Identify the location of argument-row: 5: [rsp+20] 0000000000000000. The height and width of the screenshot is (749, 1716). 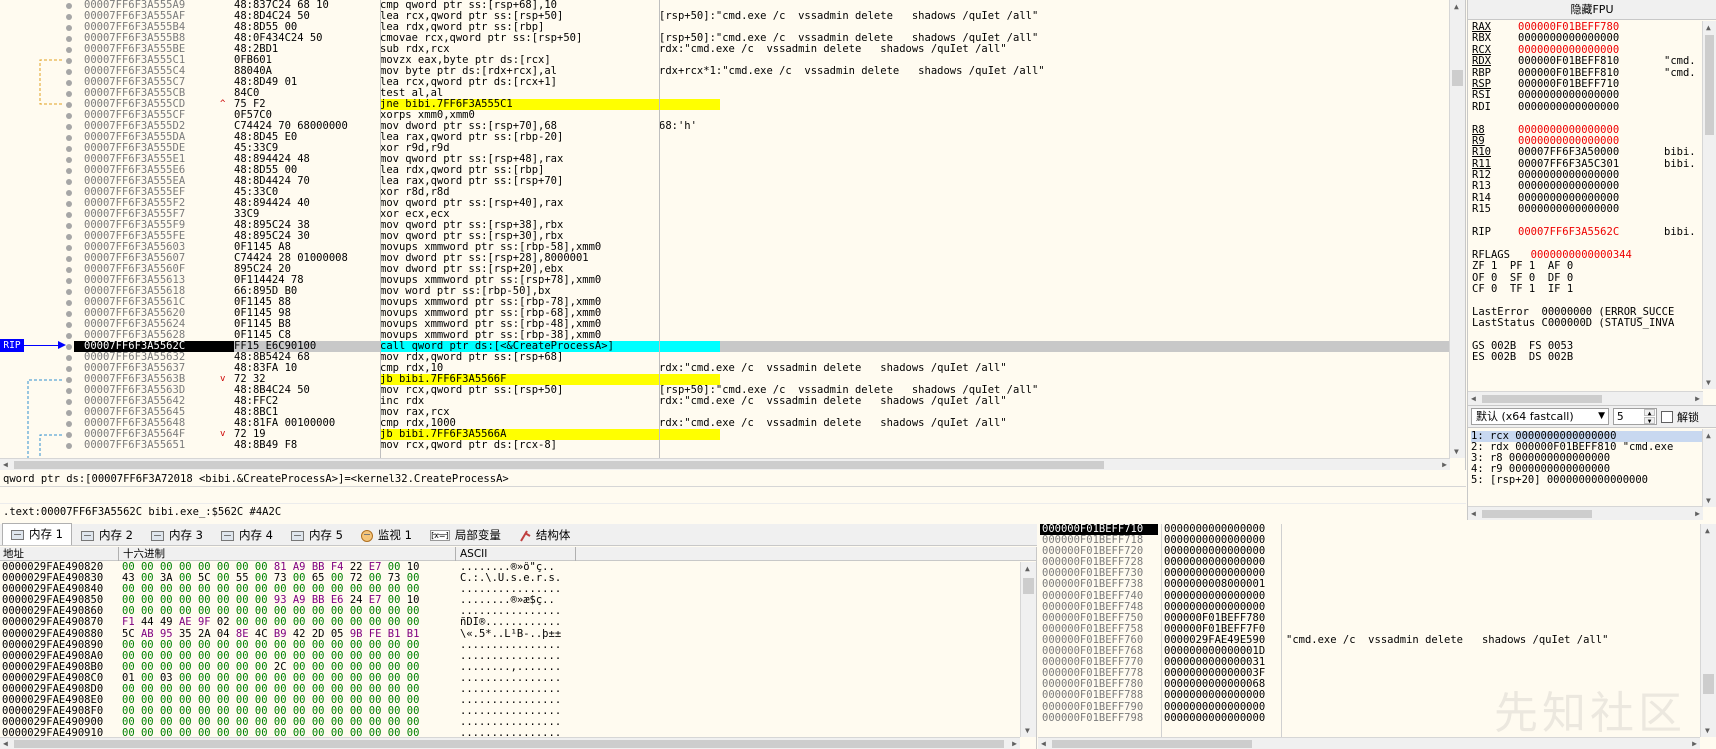
(1592, 480).